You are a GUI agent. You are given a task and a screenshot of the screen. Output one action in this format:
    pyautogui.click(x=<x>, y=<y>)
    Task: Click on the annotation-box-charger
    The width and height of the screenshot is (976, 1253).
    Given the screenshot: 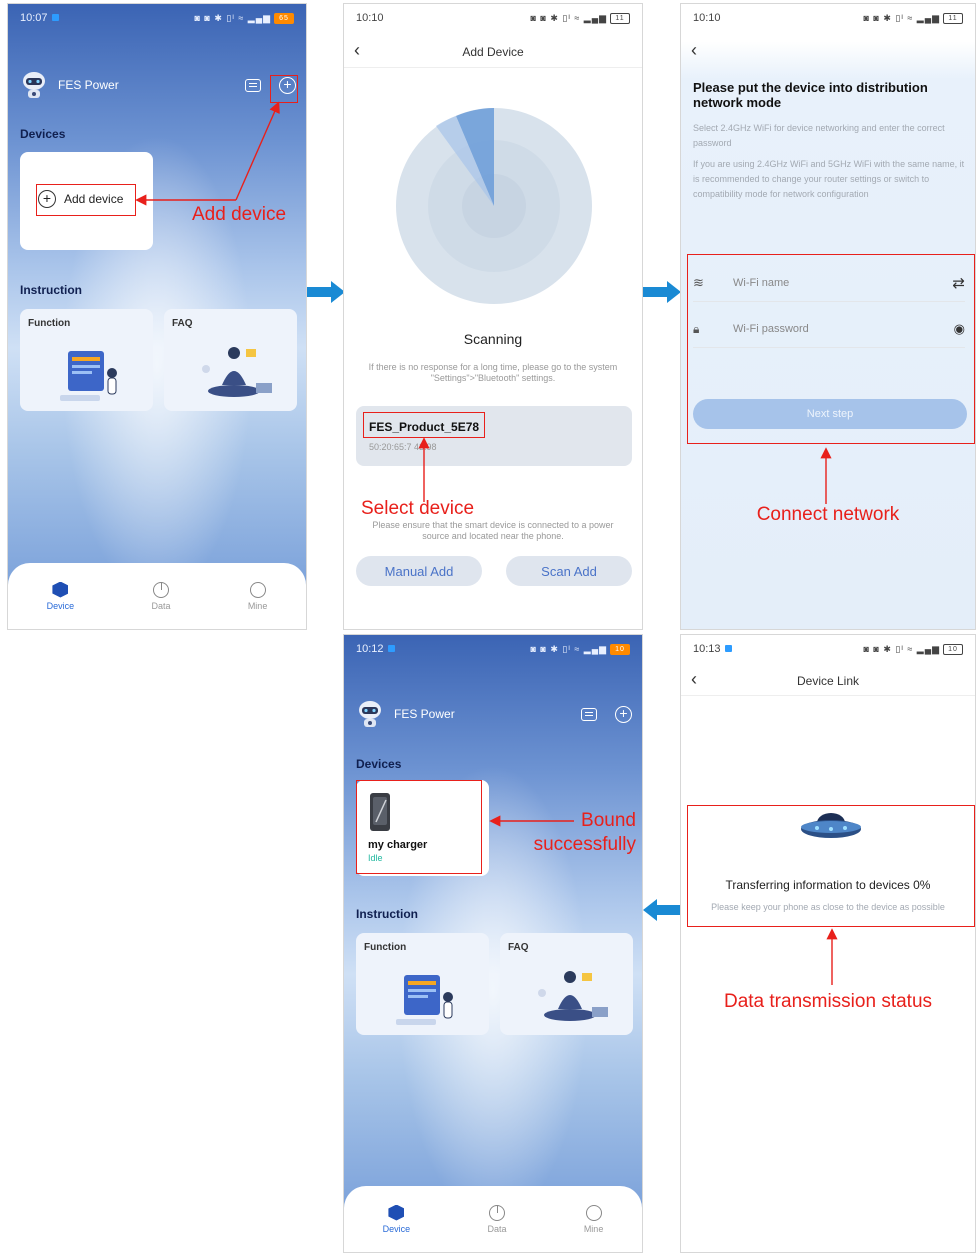 What is the action you would take?
    pyautogui.click(x=419, y=827)
    